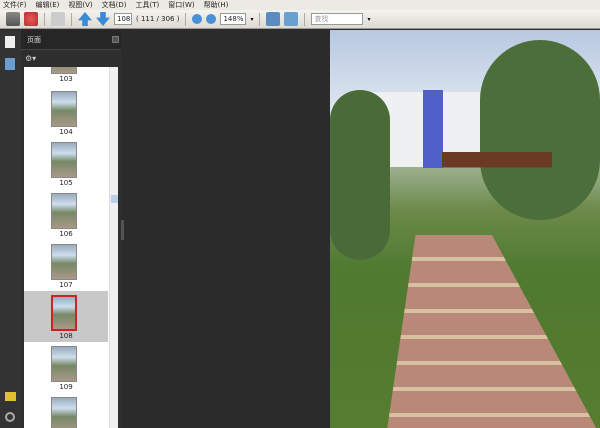 This screenshot has width=600, height=428. I want to click on page-number-input: 108, so click(123, 19).